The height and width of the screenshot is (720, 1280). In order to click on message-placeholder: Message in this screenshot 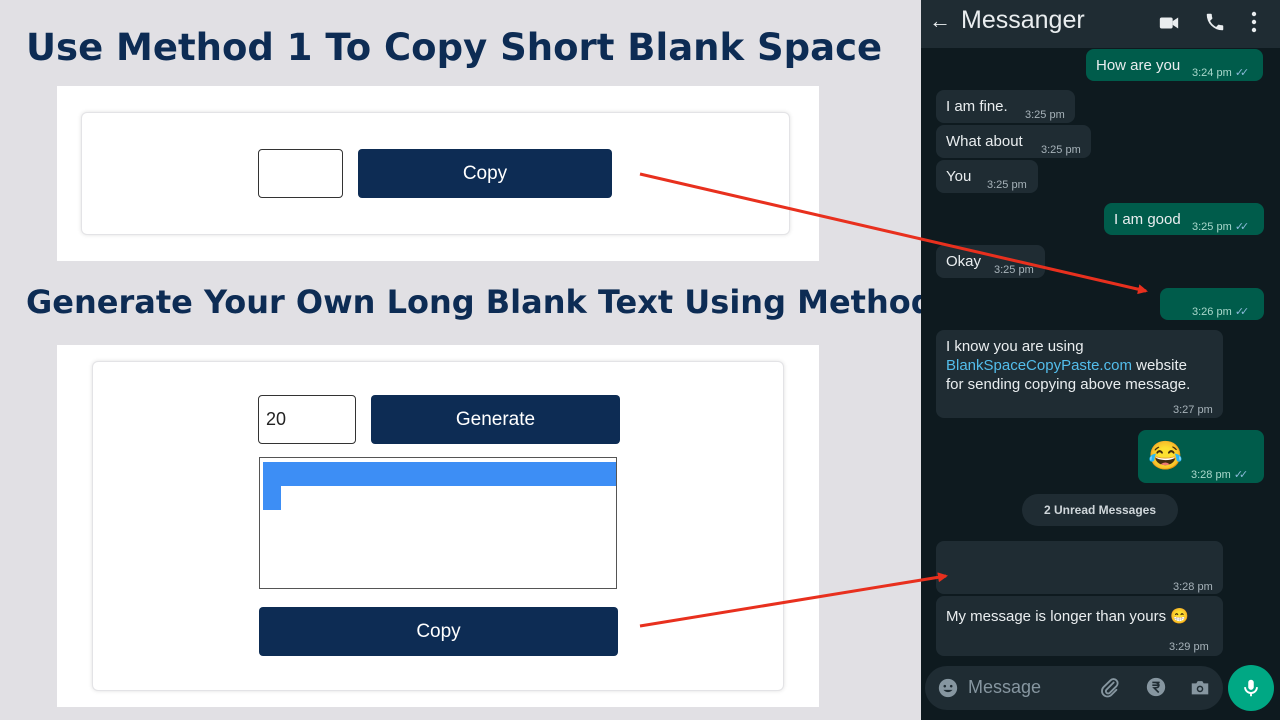, I will do `click(1004, 687)`.